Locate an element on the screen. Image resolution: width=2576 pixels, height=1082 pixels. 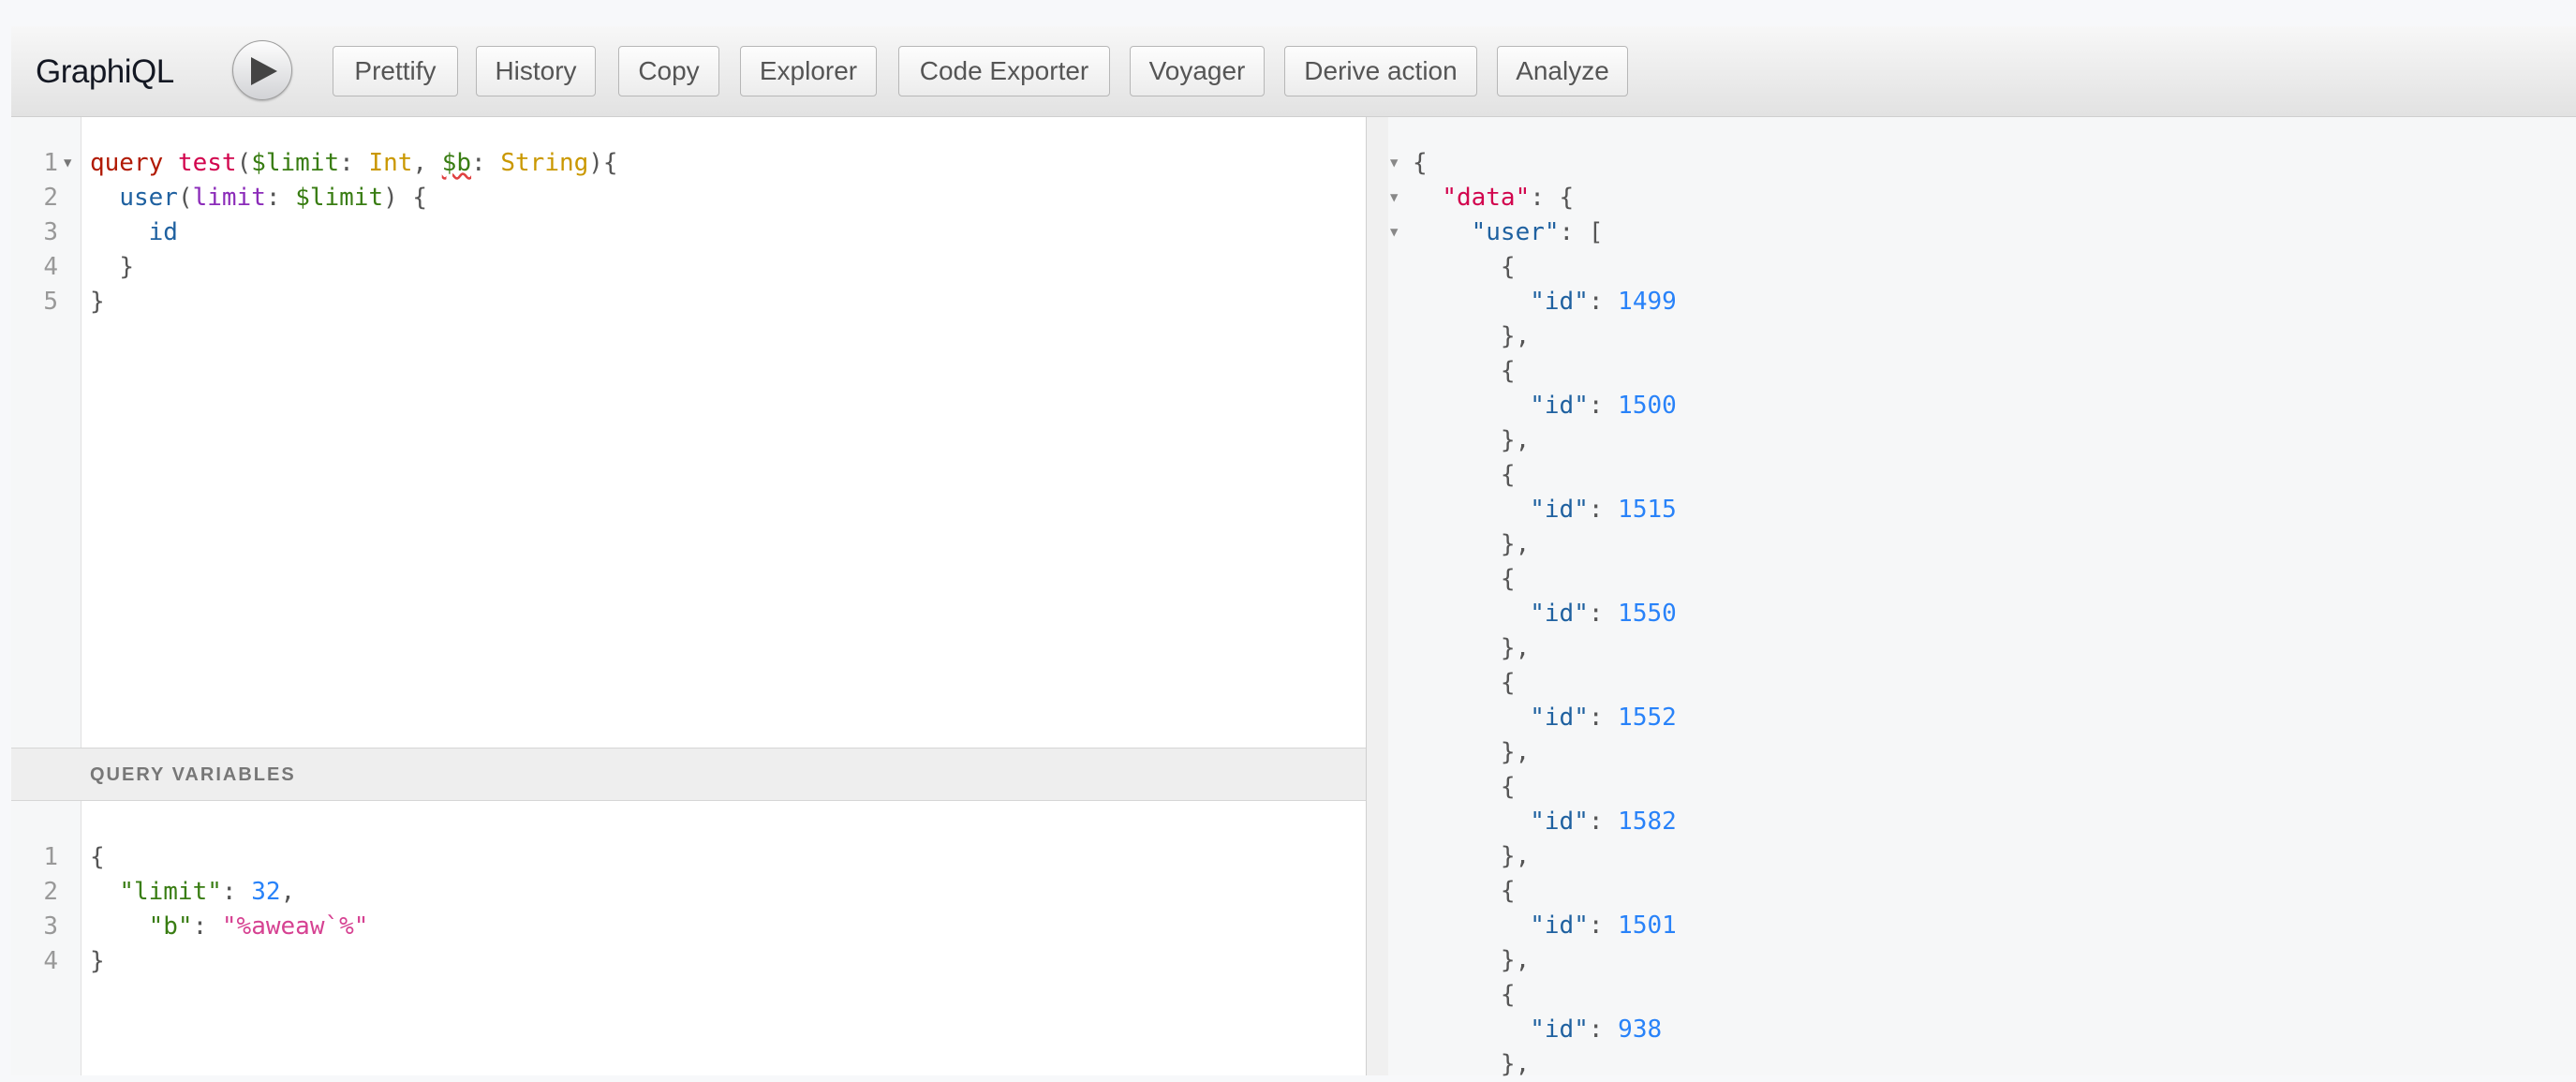
operation-name-token: test is located at coordinates (207, 163).